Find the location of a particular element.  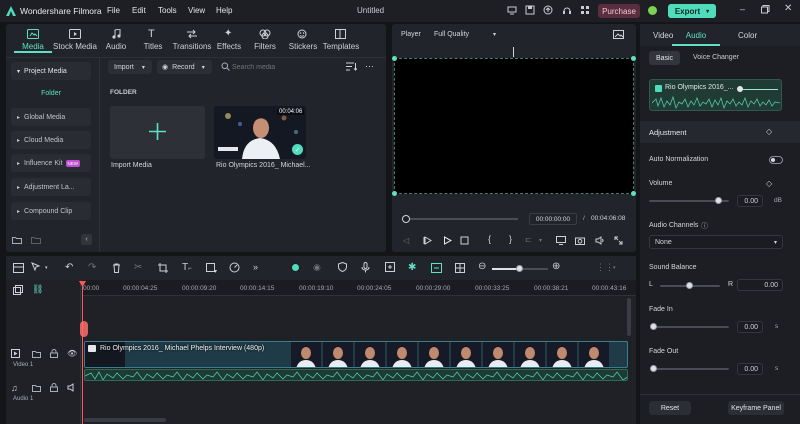

sidebar-item-cloud-media: ▸ Cloud Media is located at coordinates (51, 140).